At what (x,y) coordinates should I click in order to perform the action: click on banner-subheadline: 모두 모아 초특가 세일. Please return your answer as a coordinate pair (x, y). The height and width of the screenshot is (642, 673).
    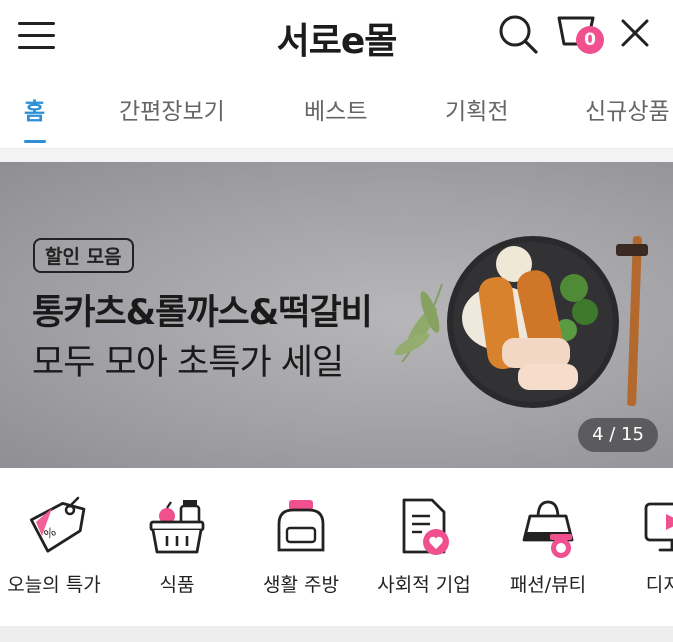
    Looking at the image, I should click on (188, 363).